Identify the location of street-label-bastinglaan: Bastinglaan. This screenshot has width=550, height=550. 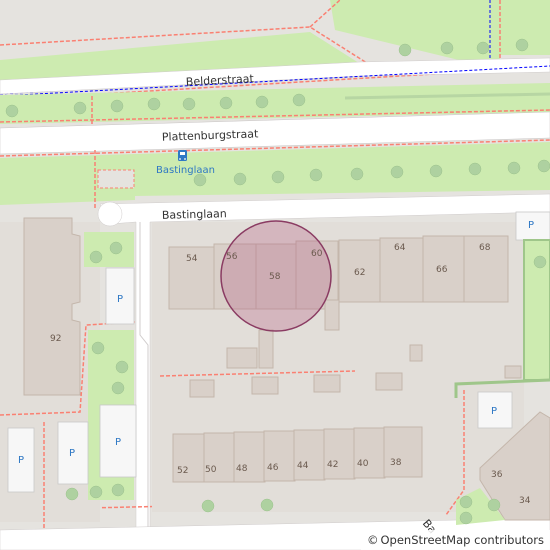
(194, 214).